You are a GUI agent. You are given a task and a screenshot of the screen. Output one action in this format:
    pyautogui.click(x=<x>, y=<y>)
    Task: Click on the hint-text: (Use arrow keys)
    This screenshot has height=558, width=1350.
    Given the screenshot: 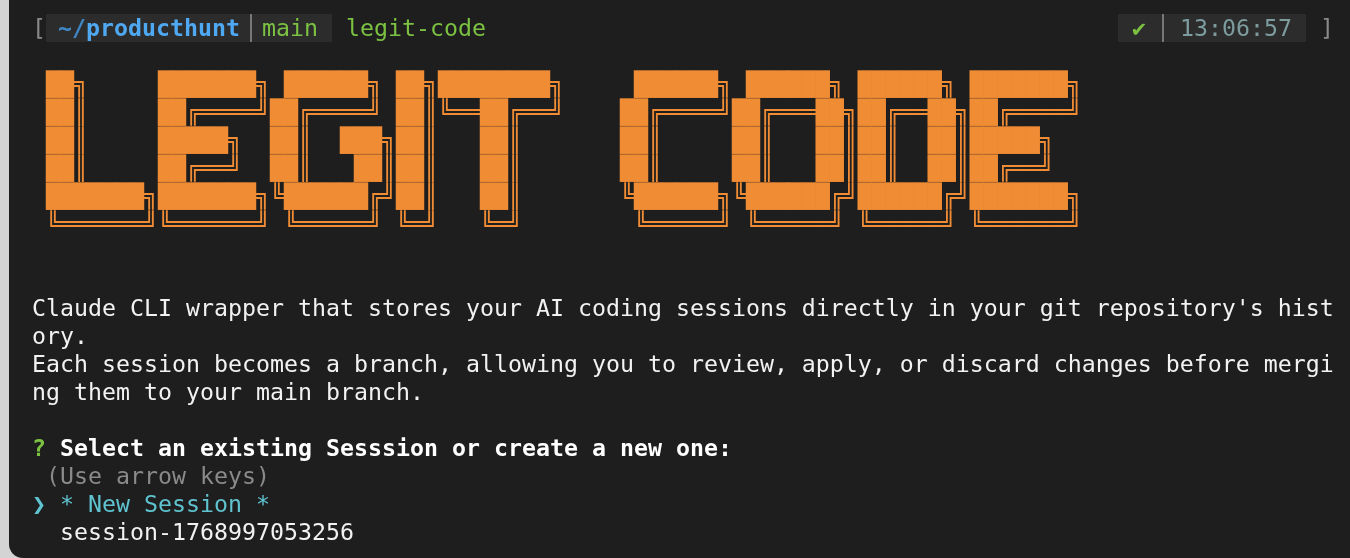 What is the action you would take?
    pyautogui.click(x=158, y=476)
    